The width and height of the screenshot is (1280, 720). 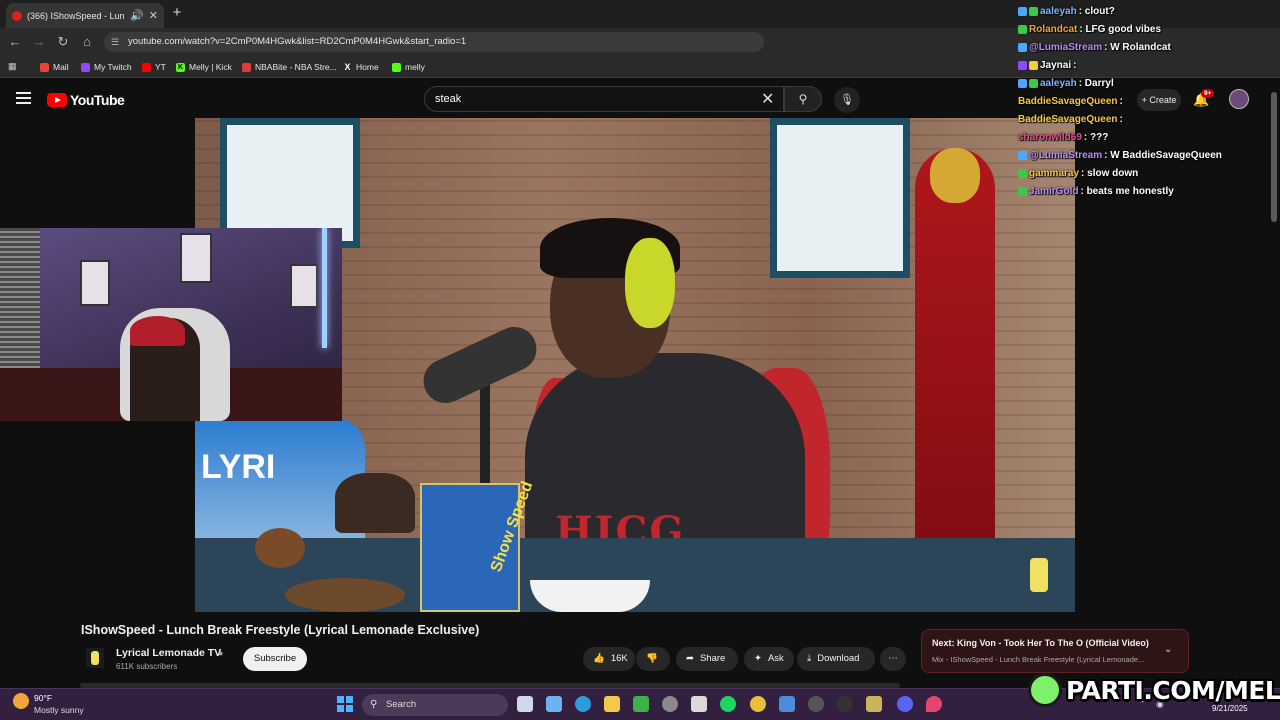 I want to click on obs-icon, so click(x=845, y=704).